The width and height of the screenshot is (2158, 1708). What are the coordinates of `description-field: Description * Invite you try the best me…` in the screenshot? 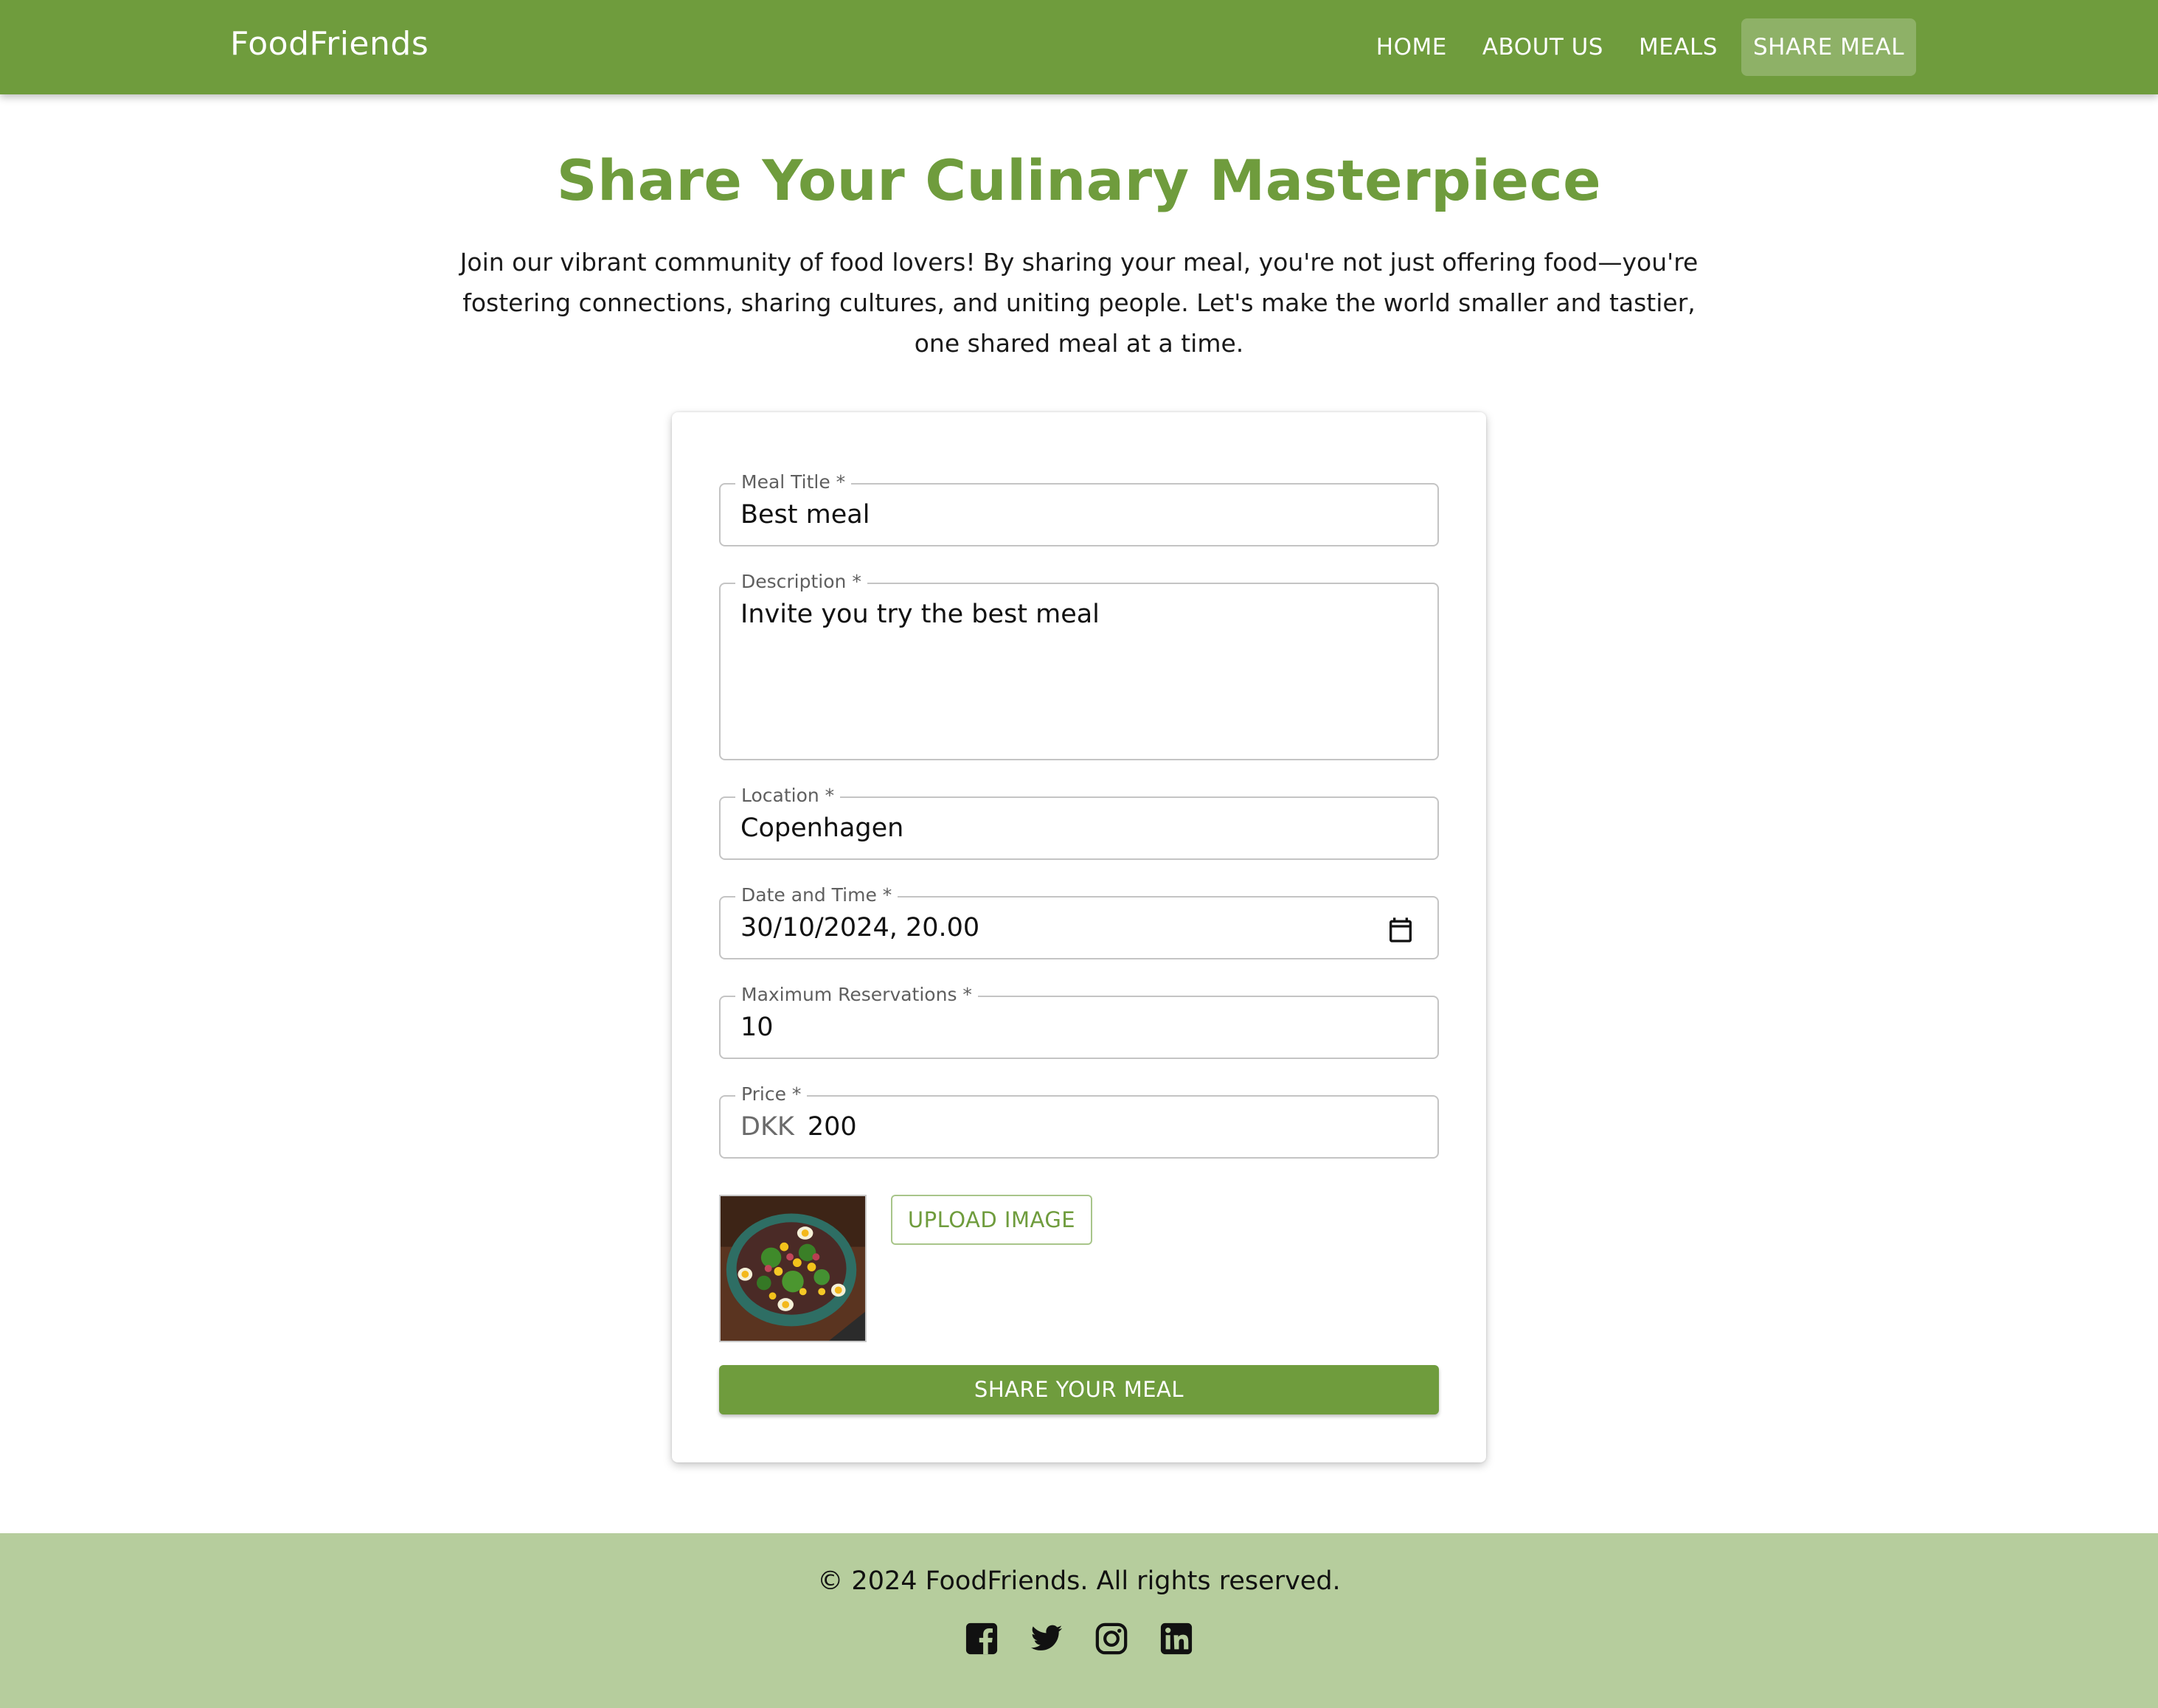 It's located at (1079, 664).